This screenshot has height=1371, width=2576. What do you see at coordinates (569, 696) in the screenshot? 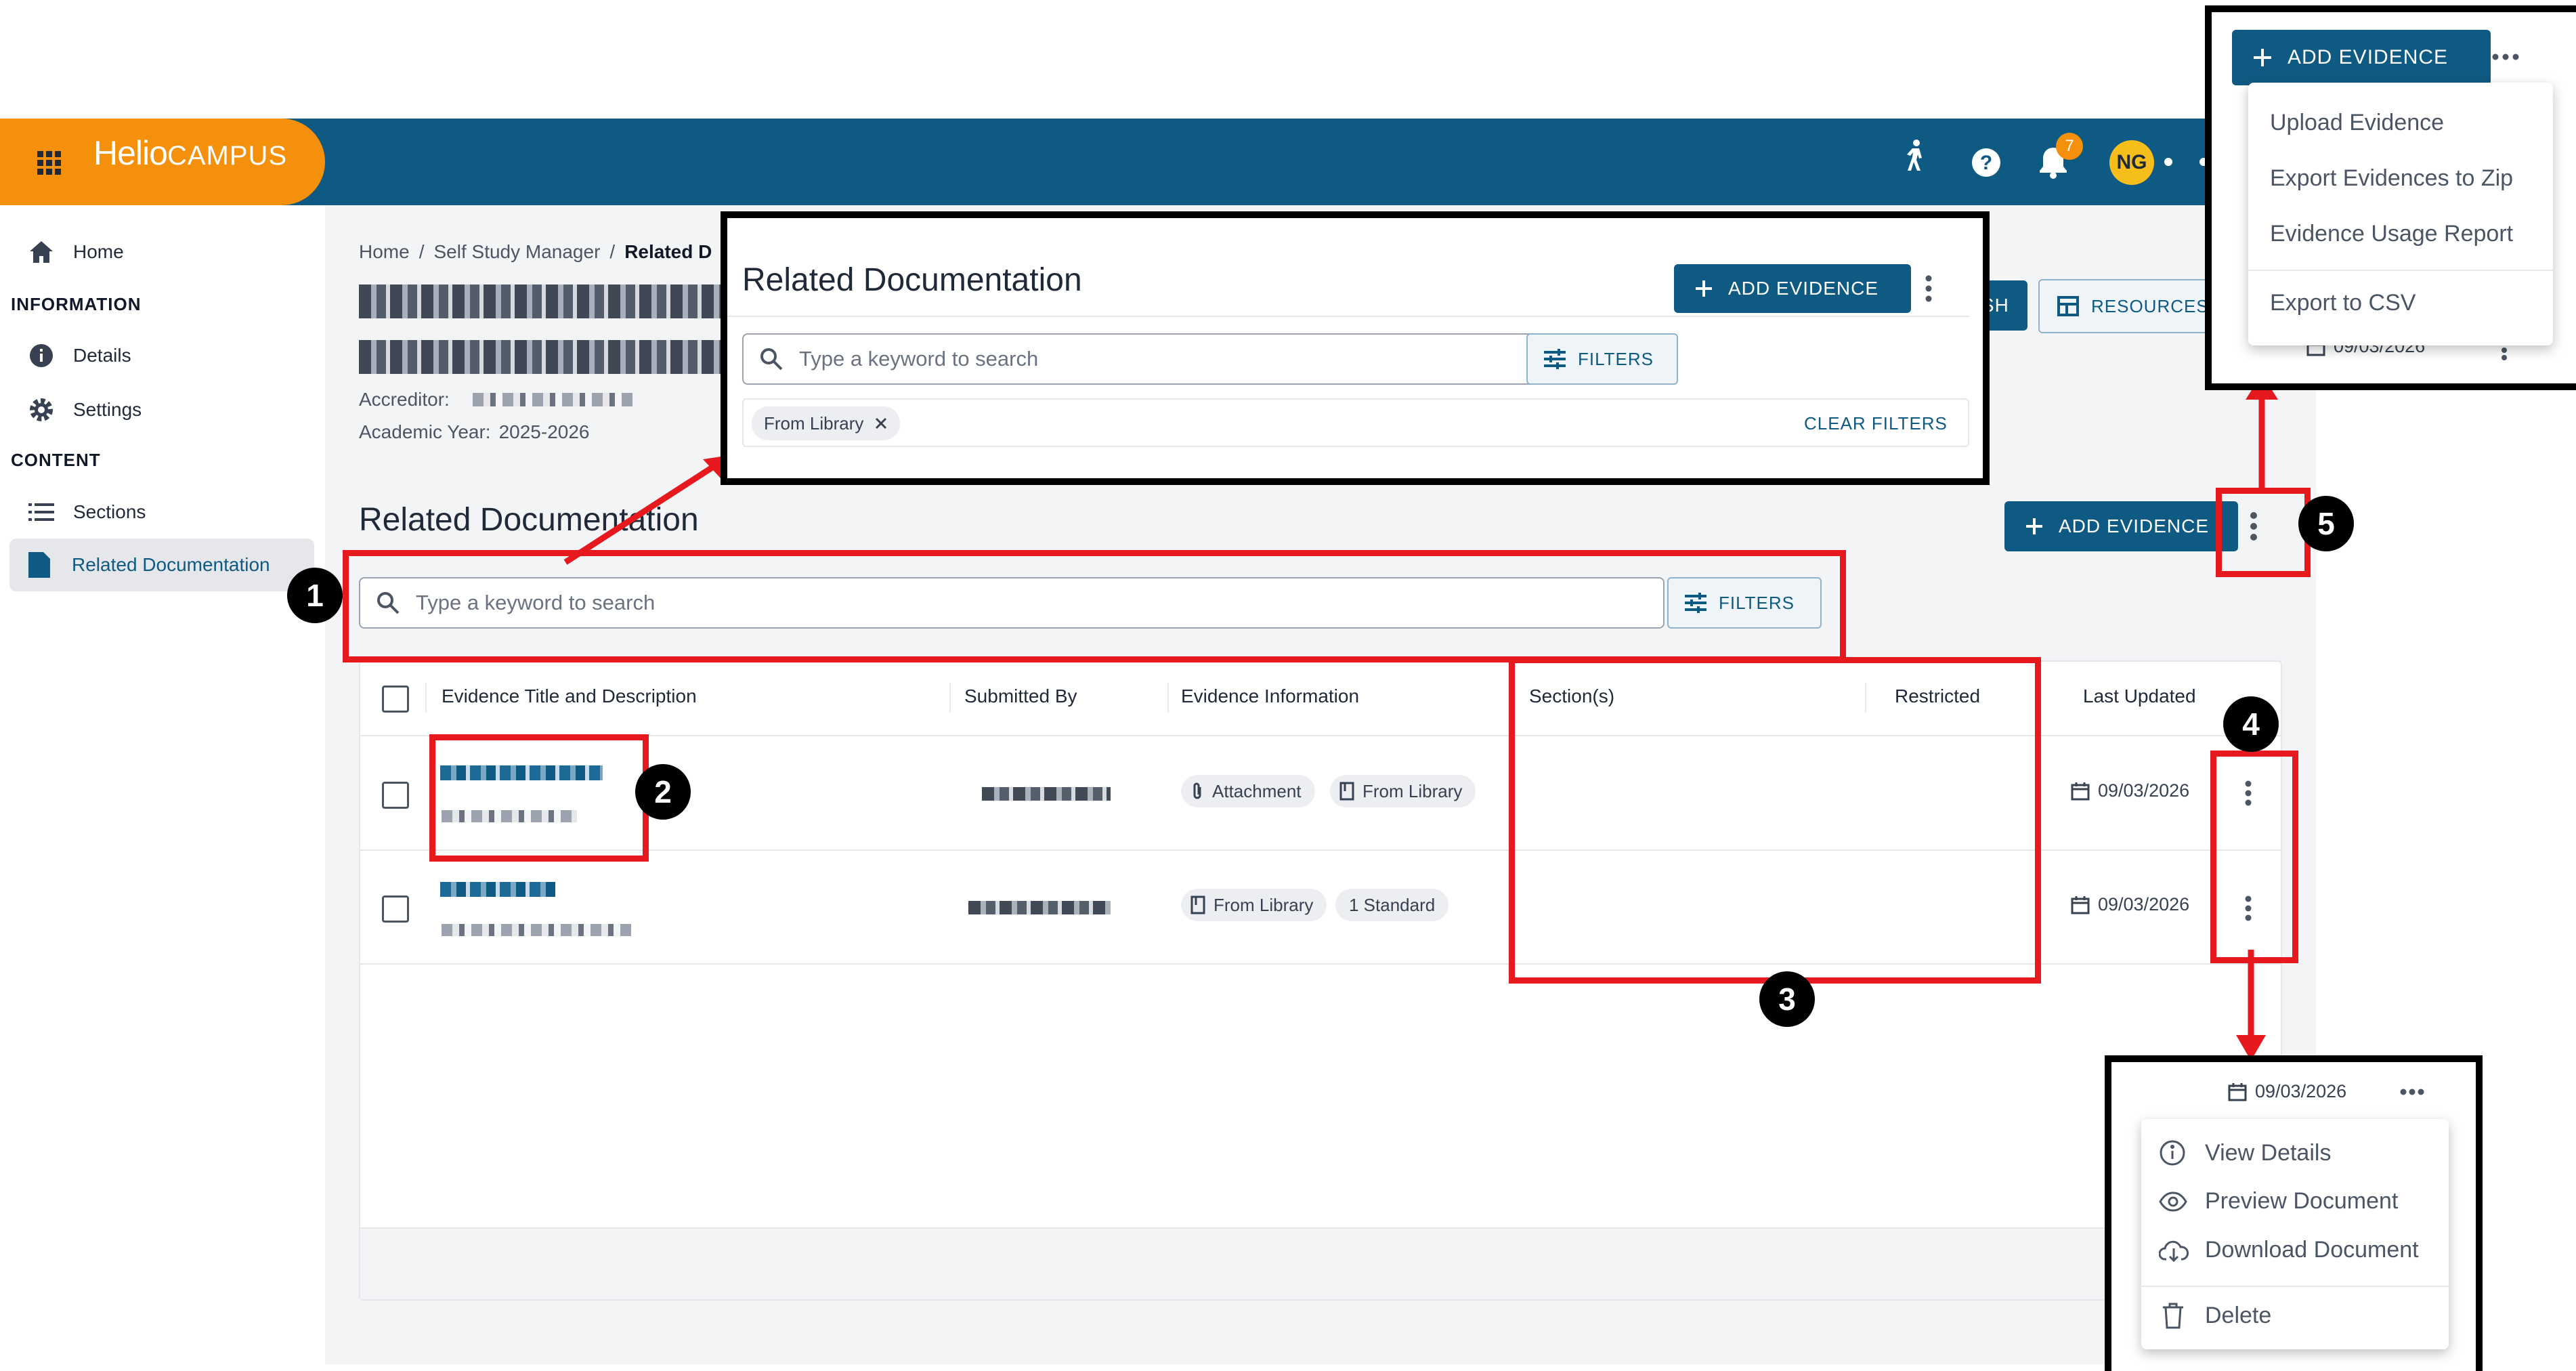
I see `column-header-title: Evidence Title and Description` at bounding box center [569, 696].